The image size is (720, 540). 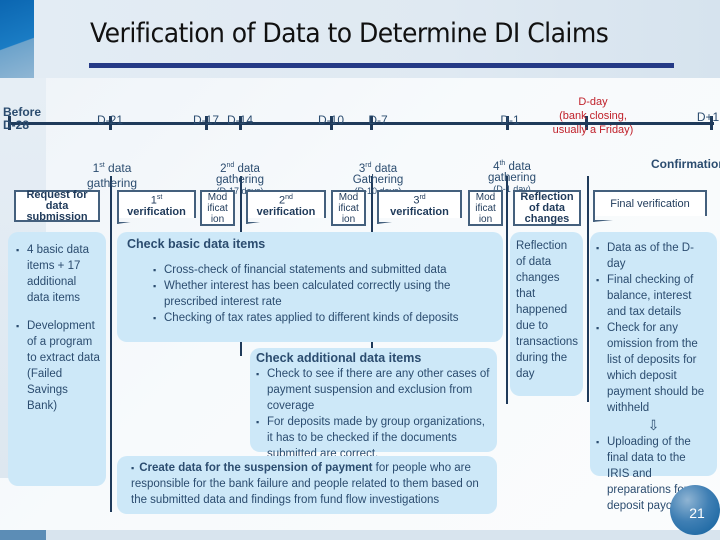 I want to click on step-line: data, so click(x=57, y=205).